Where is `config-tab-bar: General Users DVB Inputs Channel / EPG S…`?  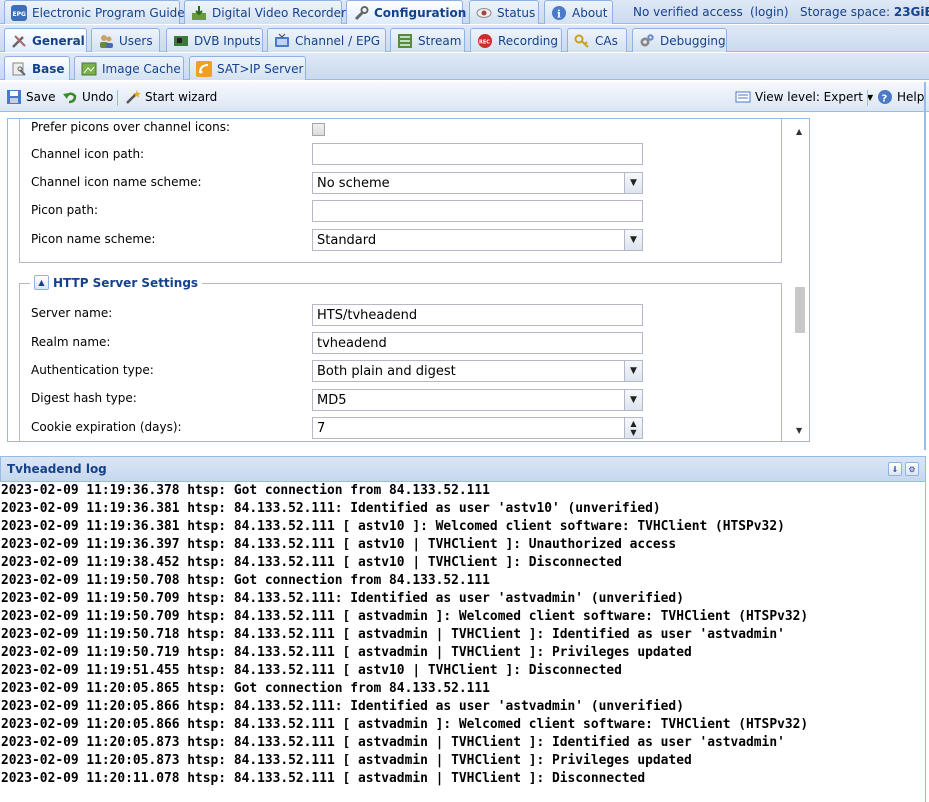
config-tab-bar: General Users DVB Inputs Channel / EPG S… is located at coordinates (464, 38).